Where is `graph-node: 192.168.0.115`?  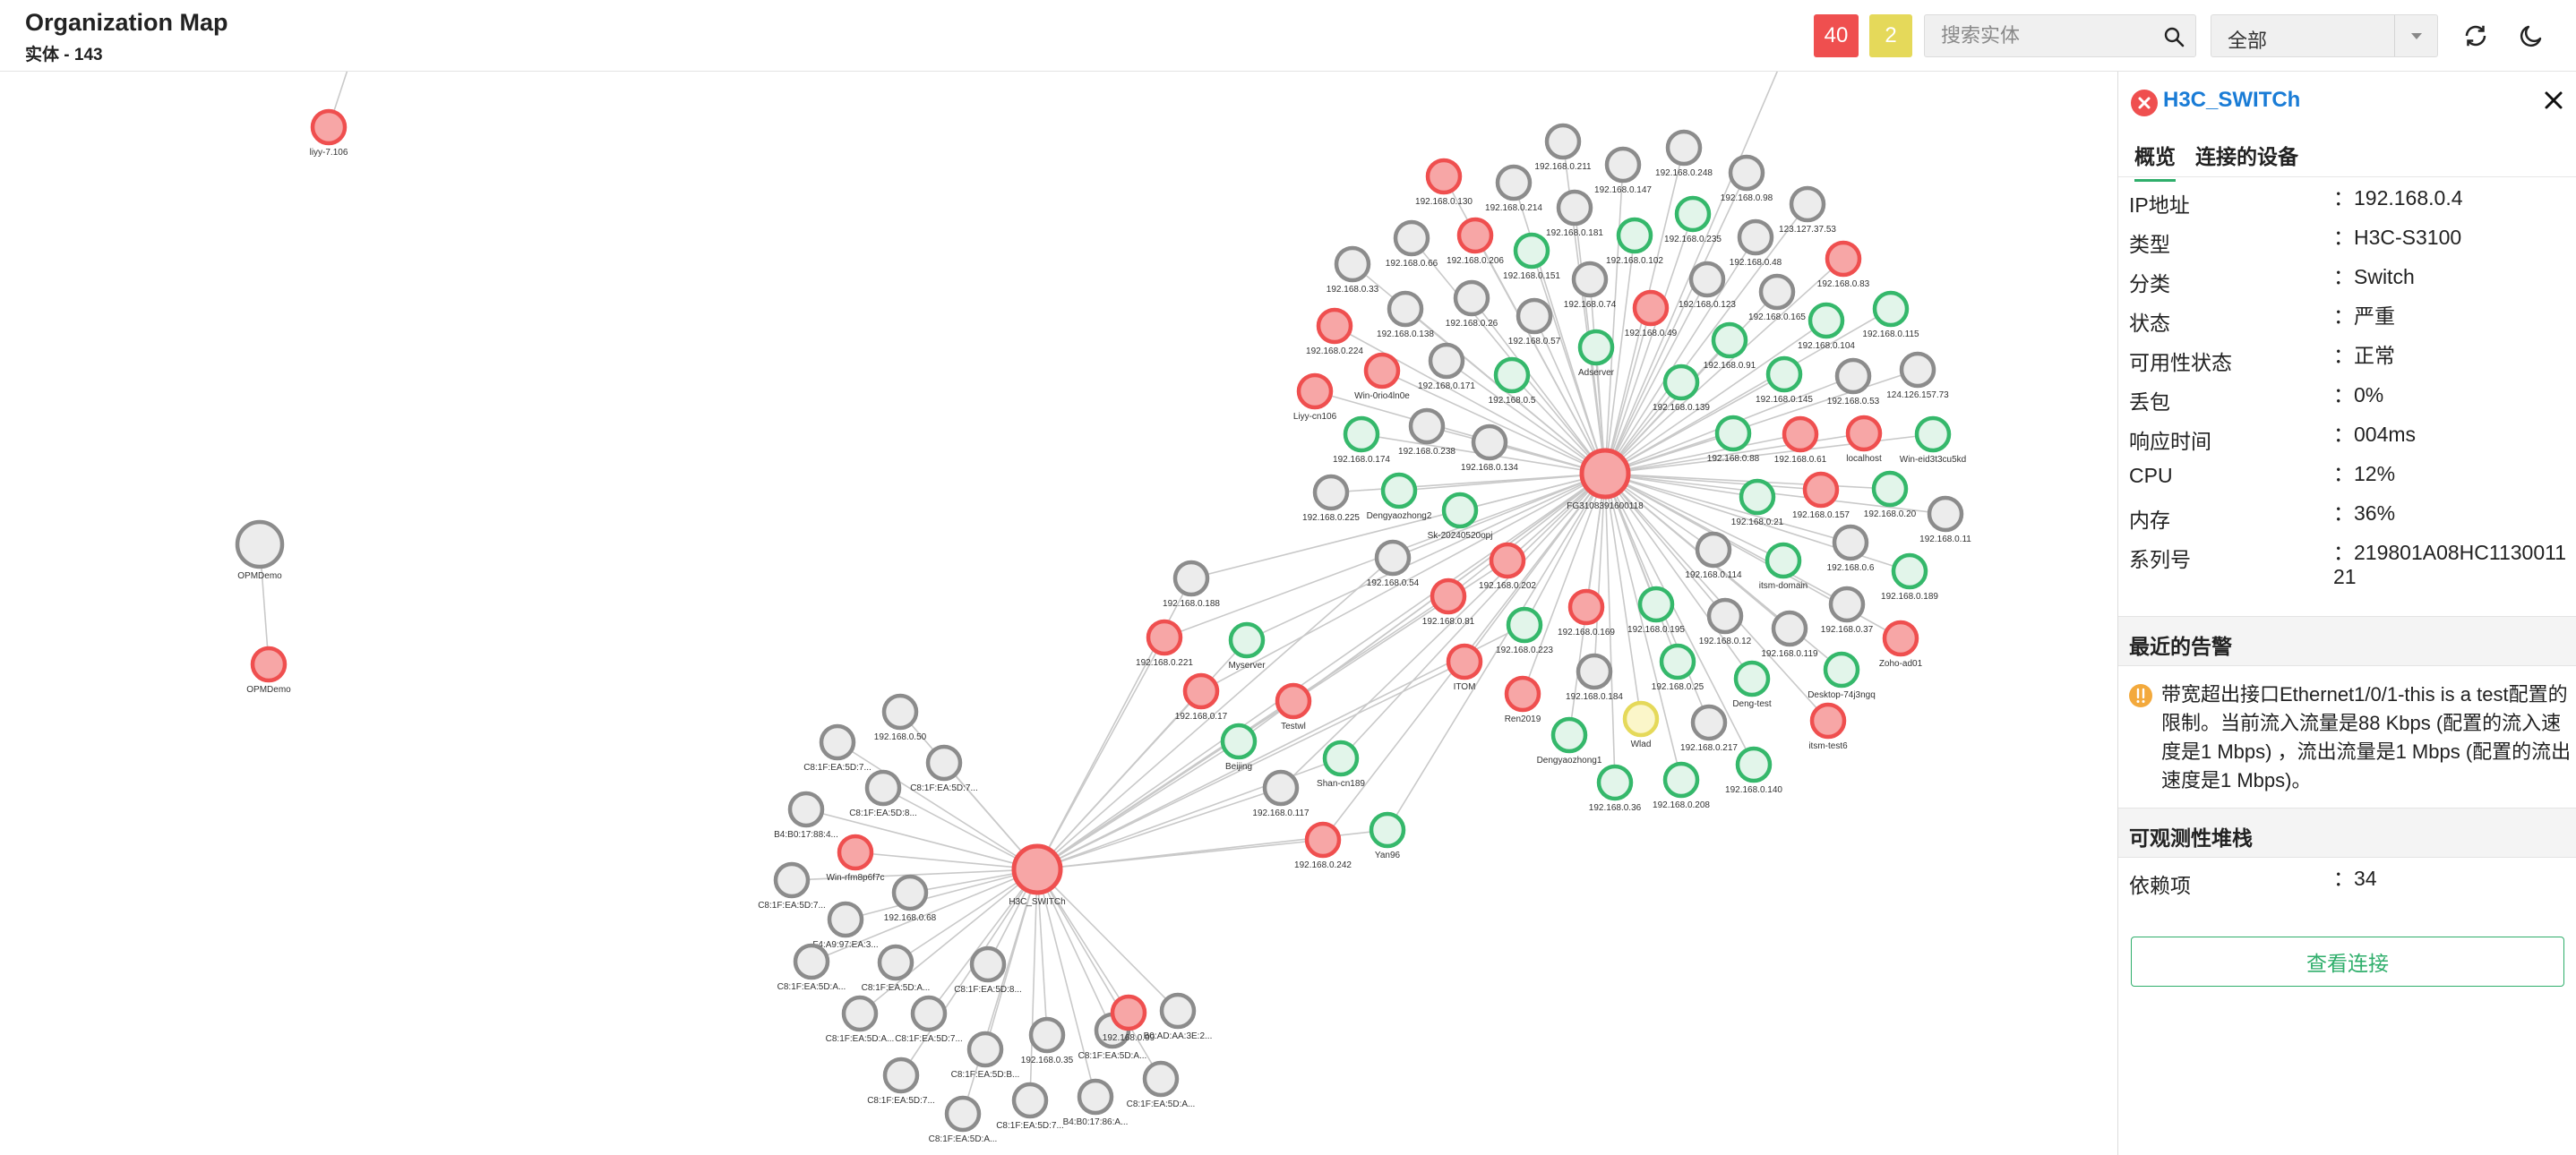 graph-node: 192.168.0.115 is located at coordinates (1890, 314).